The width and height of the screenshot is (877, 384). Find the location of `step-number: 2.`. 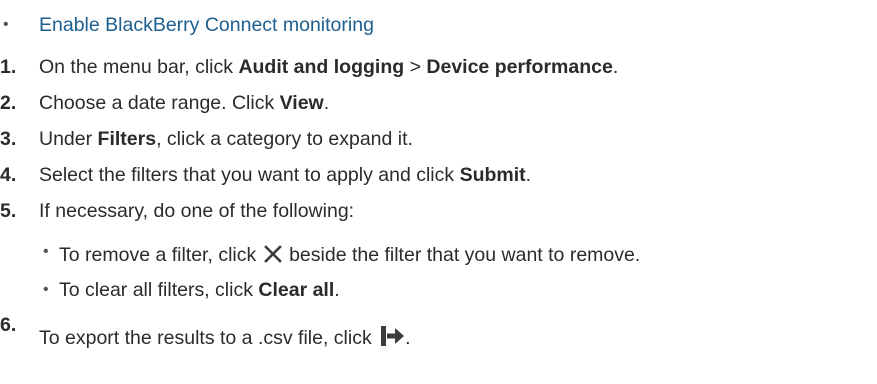

step-number: 2. is located at coordinates (8, 103).